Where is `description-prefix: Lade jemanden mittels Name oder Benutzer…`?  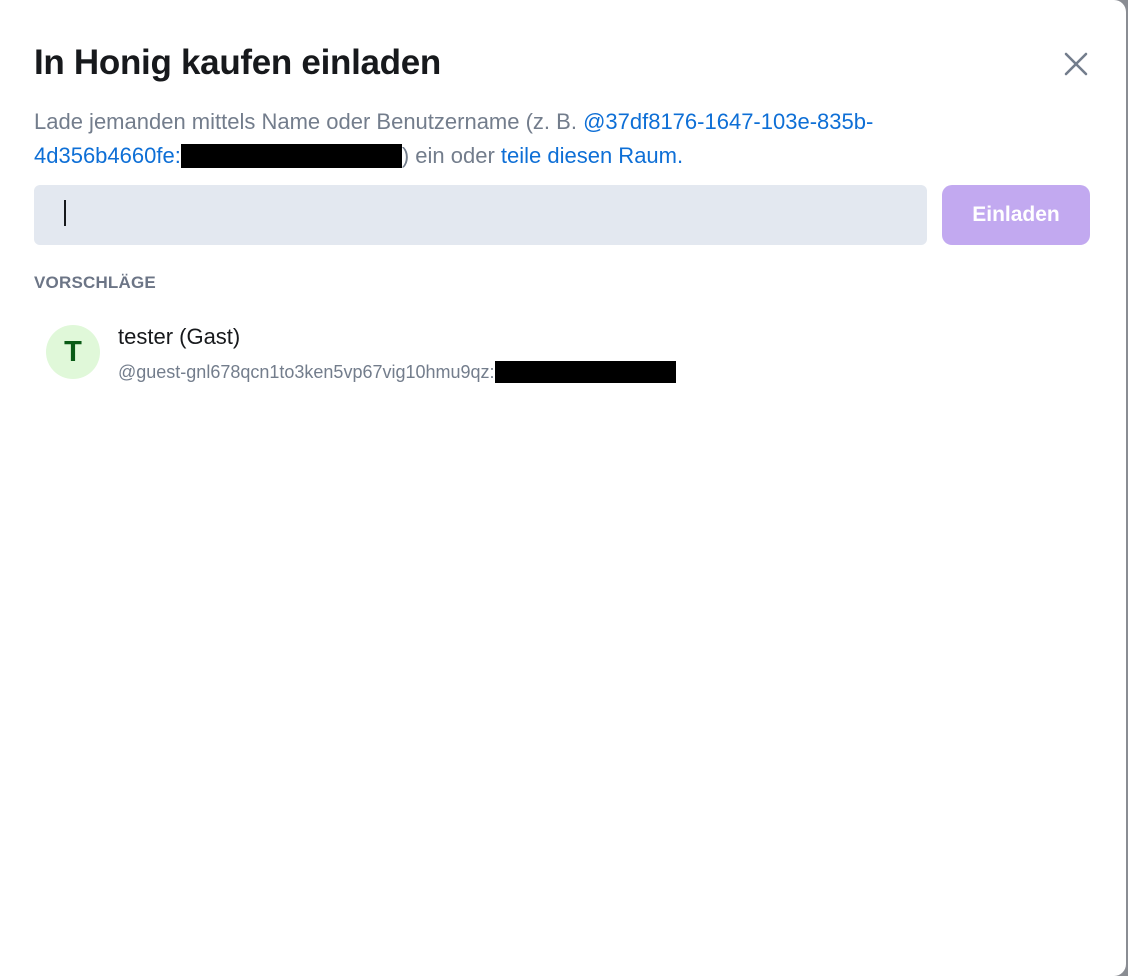 description-prefix: Lade jemanden mittels Name oder Benutzer… is located at coordinates (309, 121).